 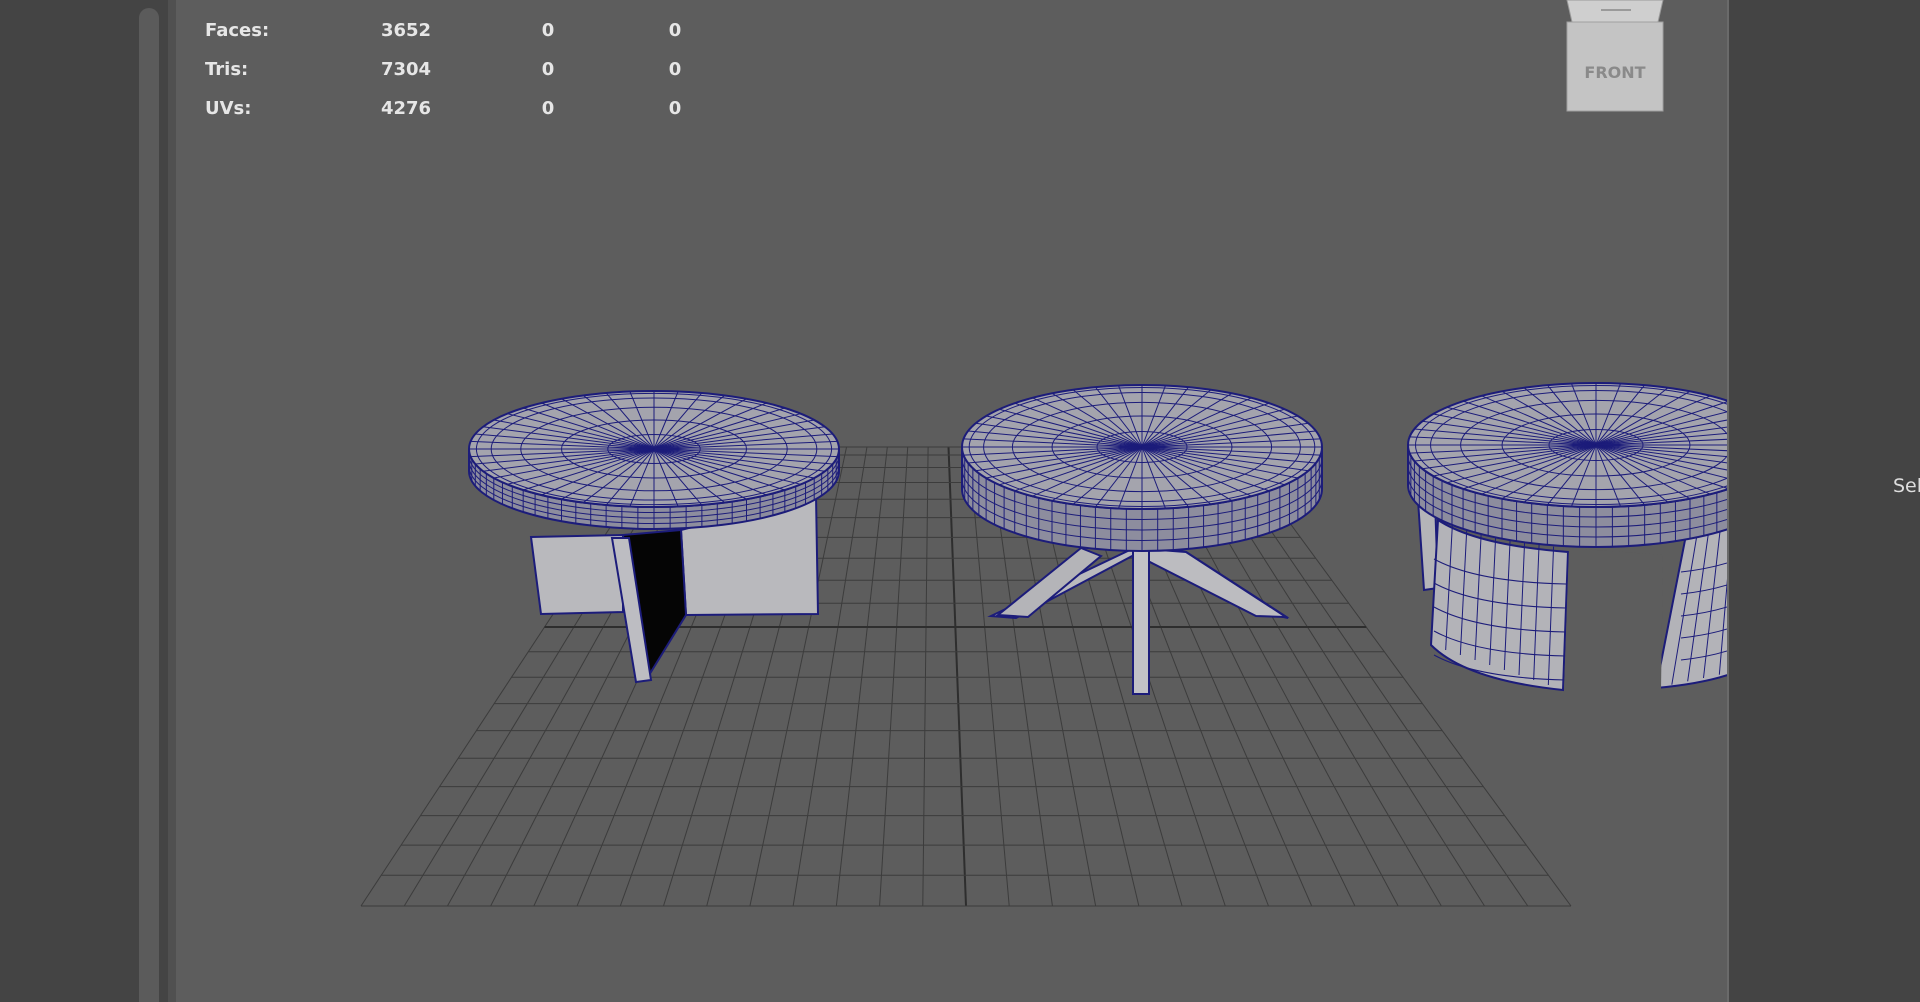 What do you see at coordinates (1615, 56) in the screenshot?
I see `view-cube: FRONT` at bounding box center [1615, 56].